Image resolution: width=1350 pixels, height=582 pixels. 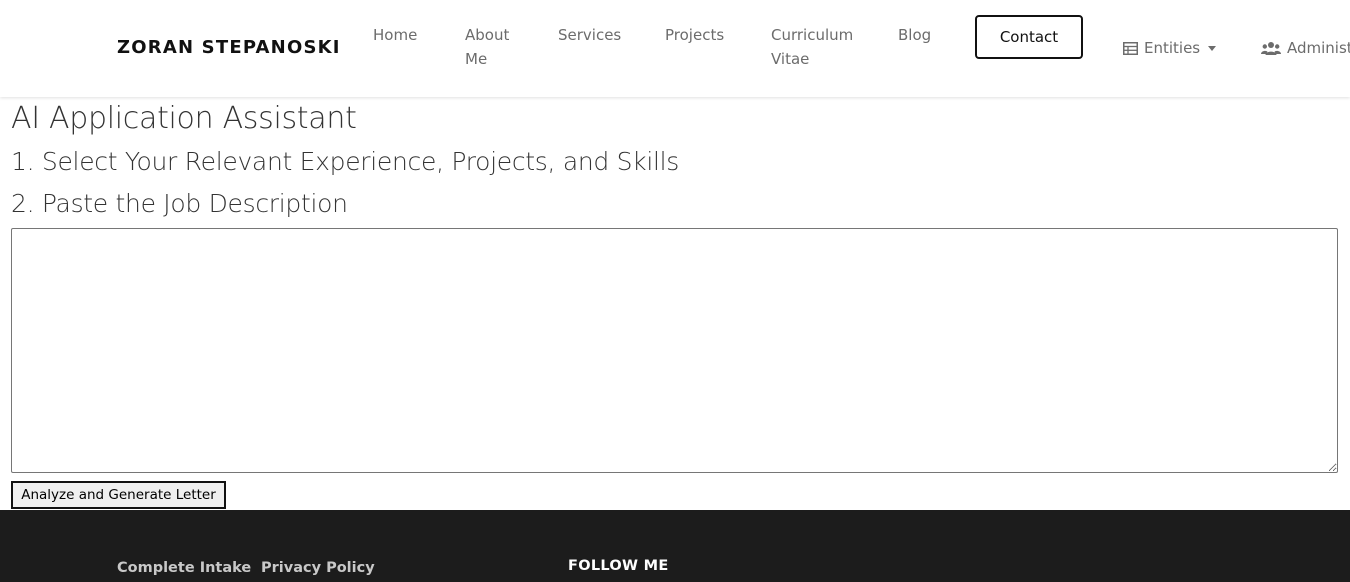 I want to click on nav-projects: Projects, so click(x=694, y=35).